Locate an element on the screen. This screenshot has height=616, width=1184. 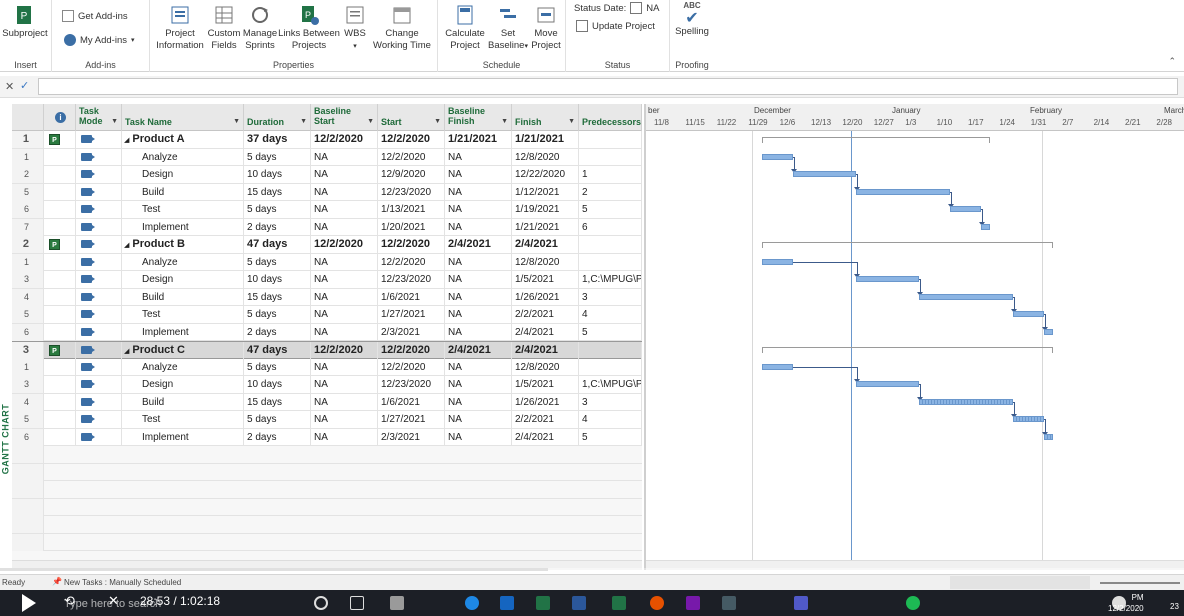
zoom-slider is located at coordinates (1140, 583).